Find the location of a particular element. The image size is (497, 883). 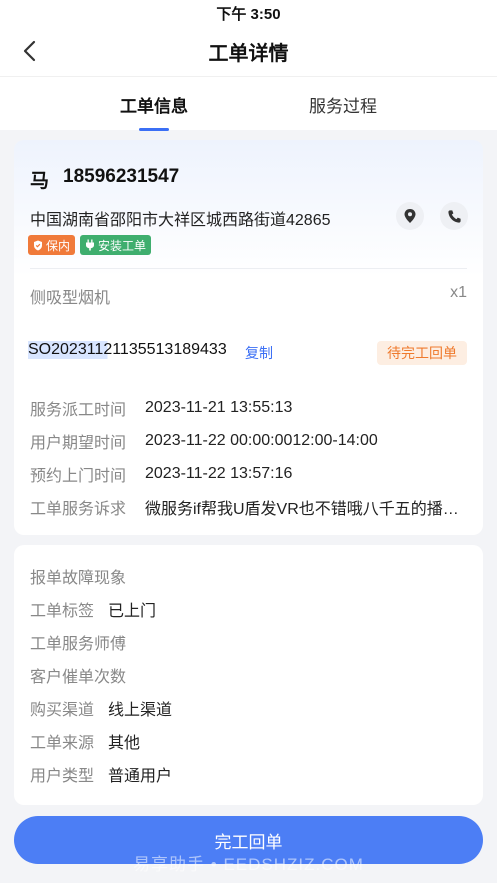

tag-warranty: 保内 is located at coordinates (52, 245).